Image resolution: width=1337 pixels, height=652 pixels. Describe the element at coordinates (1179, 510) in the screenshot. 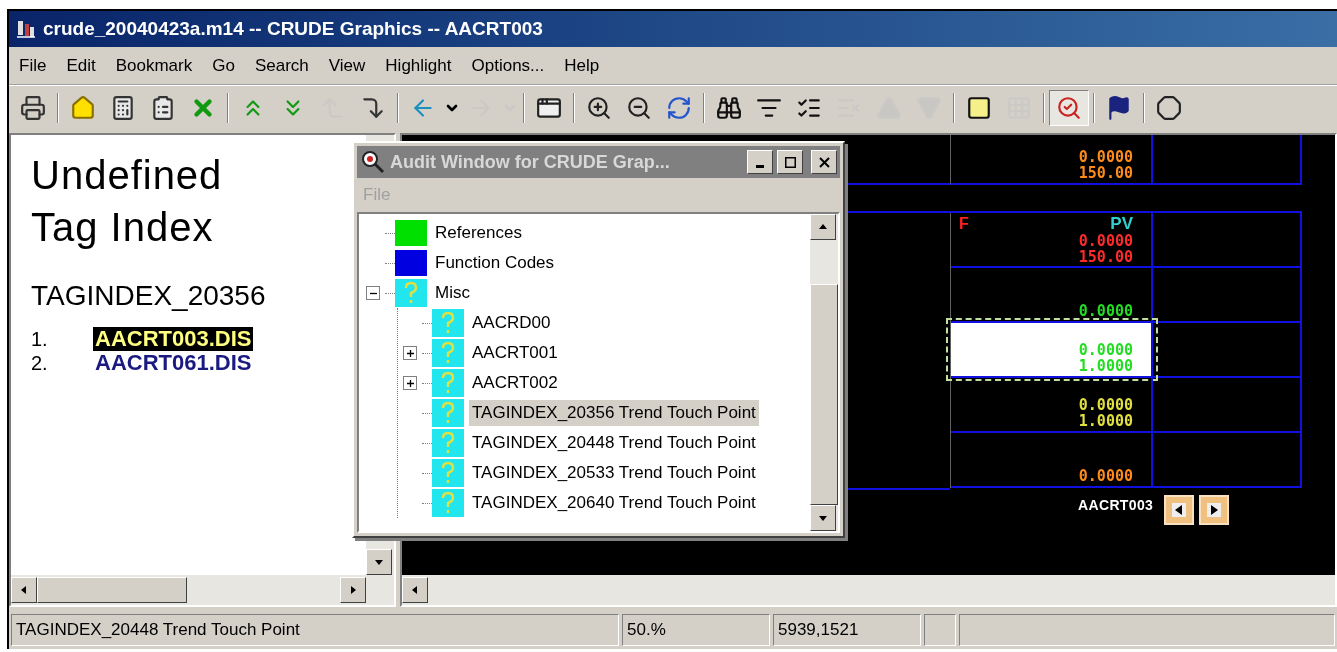

I see `previous-page-button` at that location.